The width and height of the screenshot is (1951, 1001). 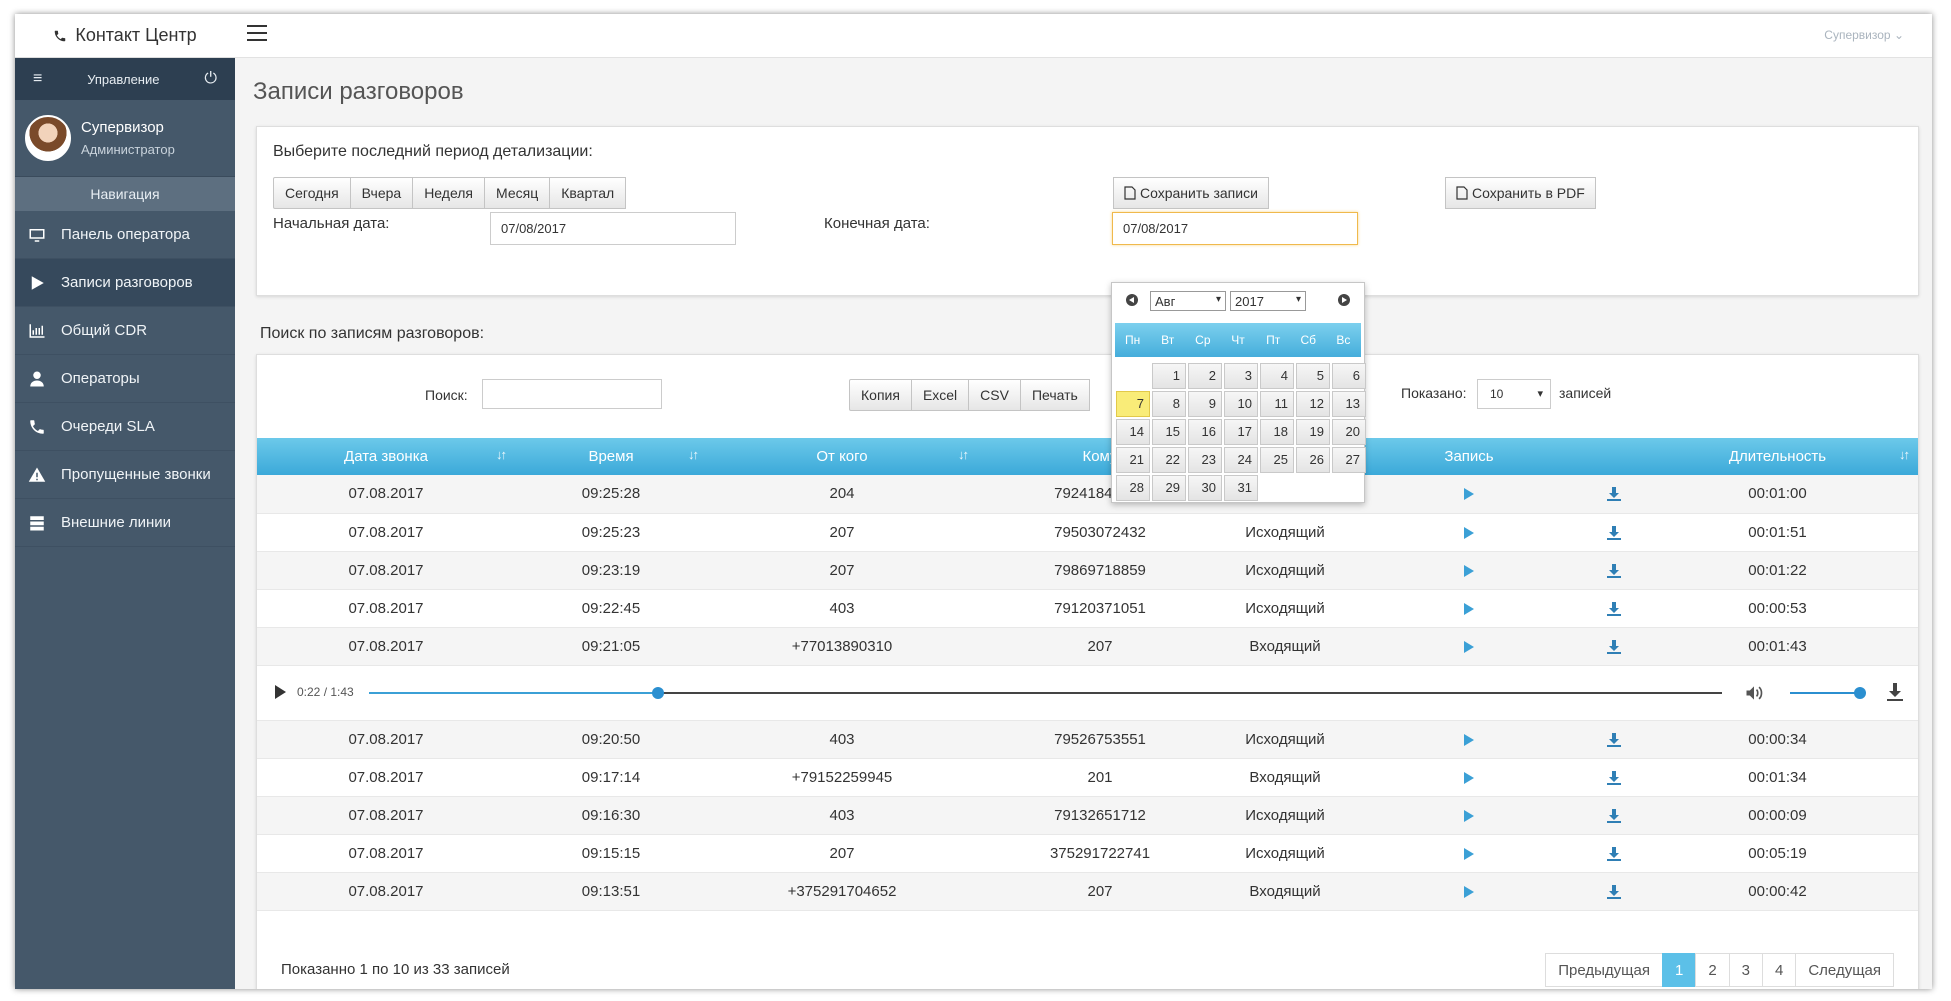 I want to click on day-cell: 31, so click(x=1241, y=488).